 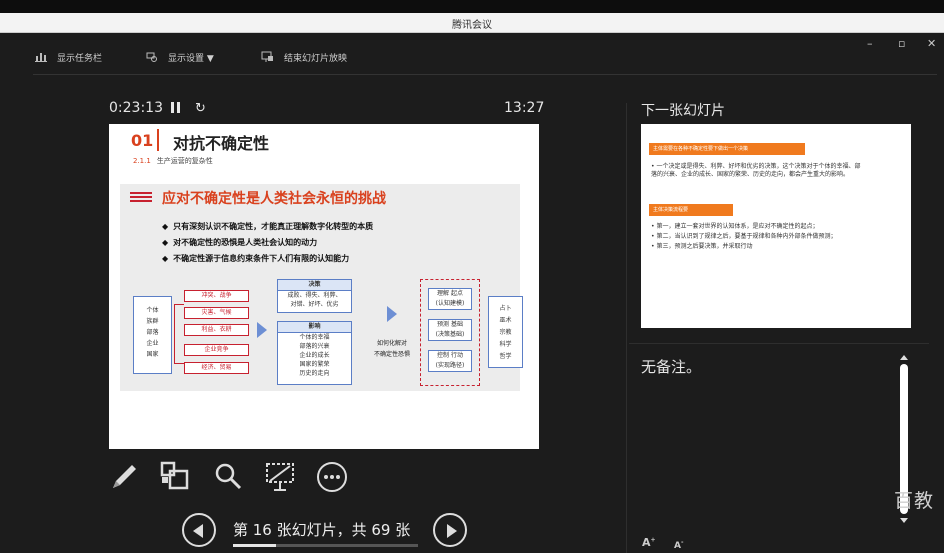 I want to click on end-slideshow-icon, so click(x=267, y=56).